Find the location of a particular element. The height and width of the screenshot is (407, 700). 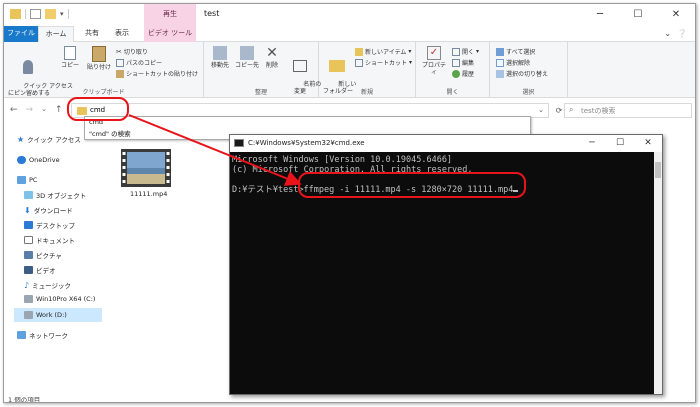

invert-selection-button: 選択の切り替え is located at coordinates (522, 73).